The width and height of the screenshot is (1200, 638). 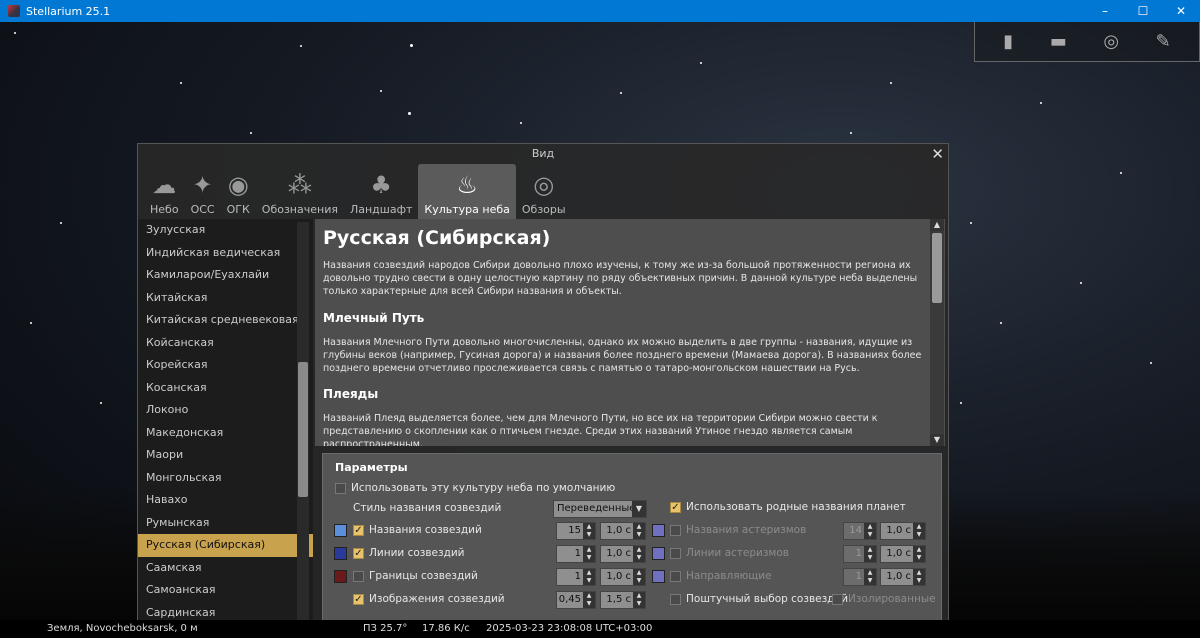 What do you see at coordinates (596, 508) in the screenshot?
I see `name-style-value: Переведенные` at bounding box center [596, 508].